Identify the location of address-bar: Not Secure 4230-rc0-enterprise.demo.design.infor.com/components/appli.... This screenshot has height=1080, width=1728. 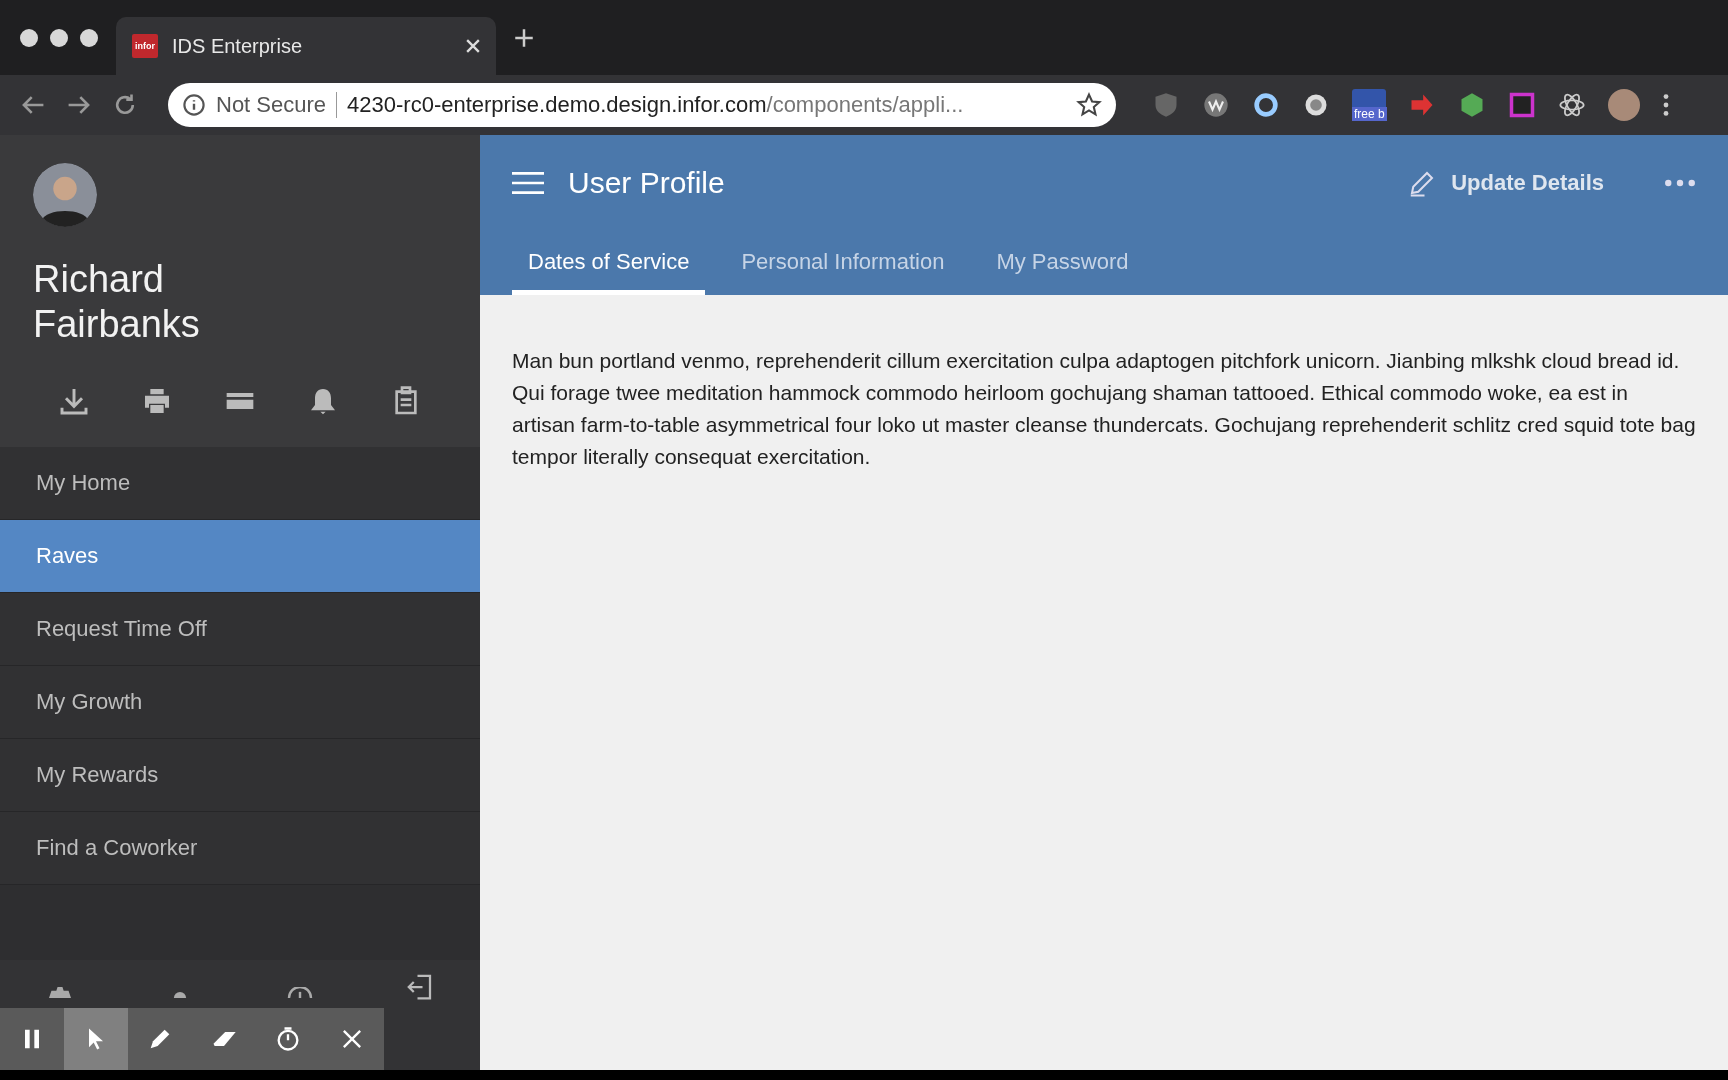
(642, 105).